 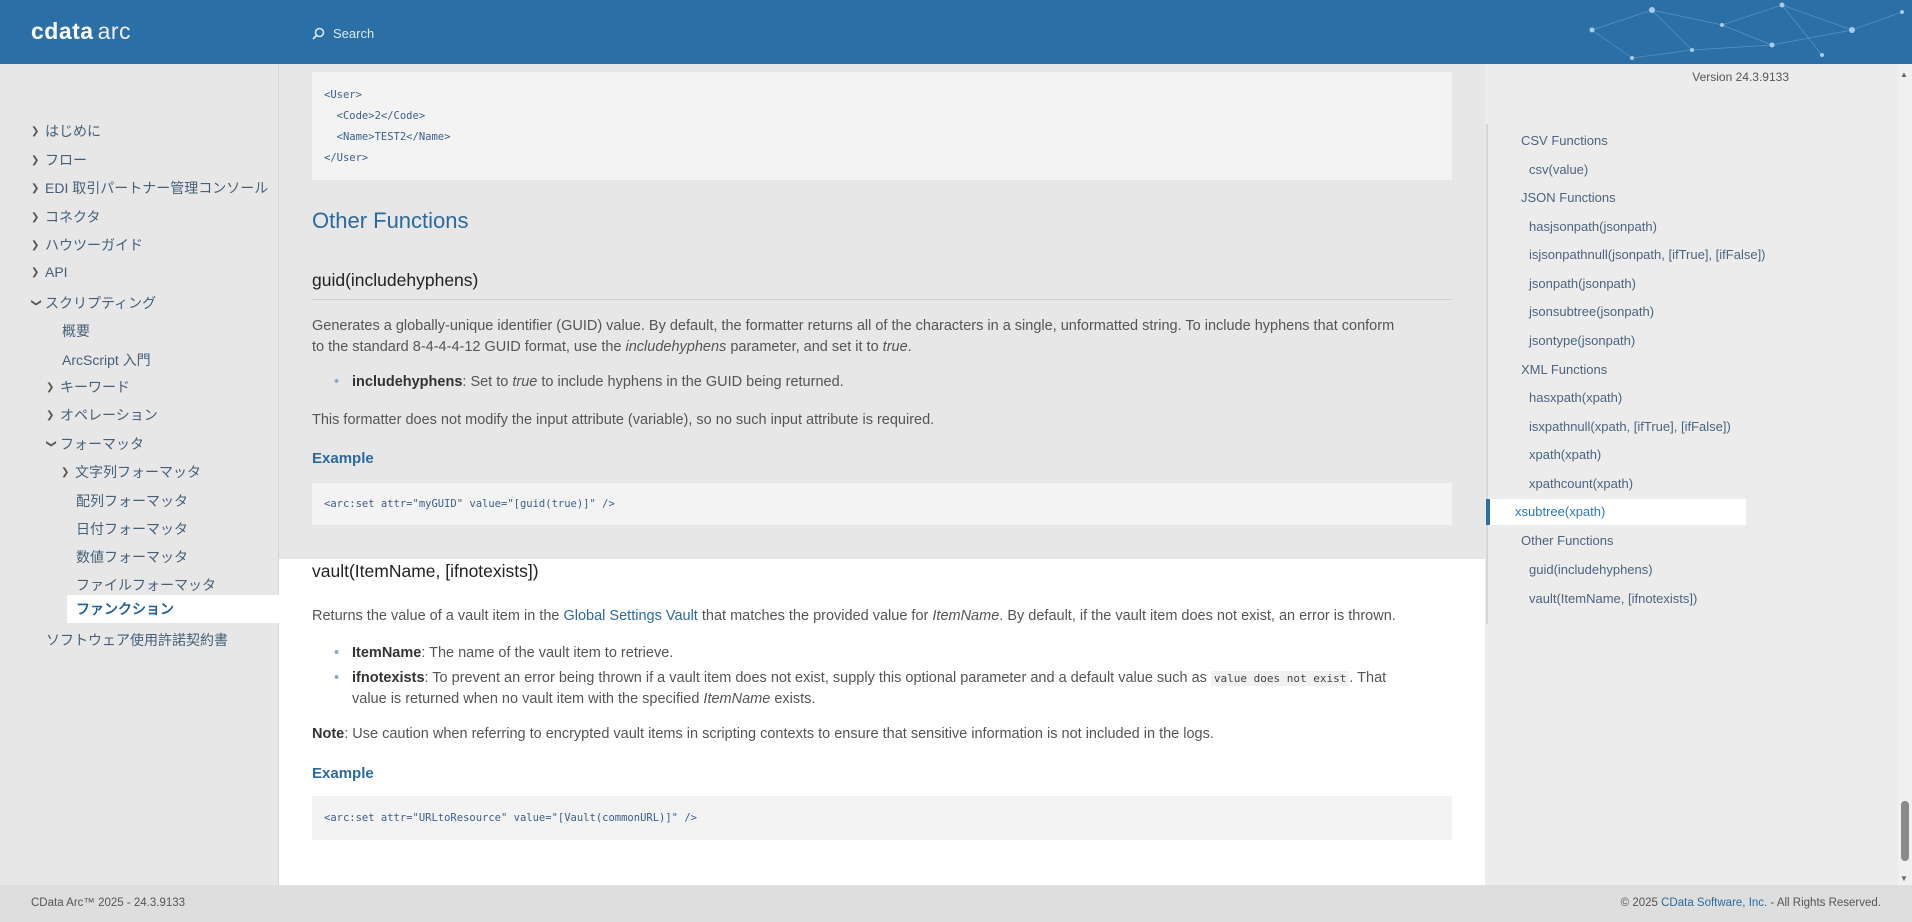 What do you see at coordinates (1630, 426) in the screenshot?
I see `toc-item-isxpathnull: isxpathnull(xpath, [ifTrue], [ifFalse])` at bounding box center [1630, 426].